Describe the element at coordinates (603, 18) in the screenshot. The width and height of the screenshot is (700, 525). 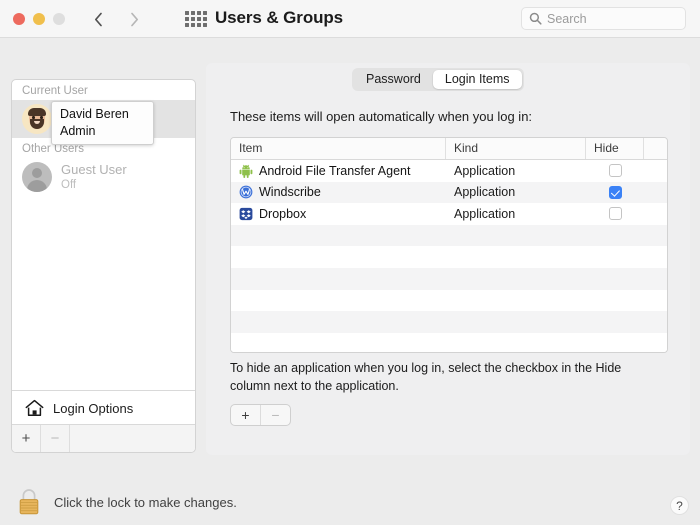
I see `search-field: Search` at that location.